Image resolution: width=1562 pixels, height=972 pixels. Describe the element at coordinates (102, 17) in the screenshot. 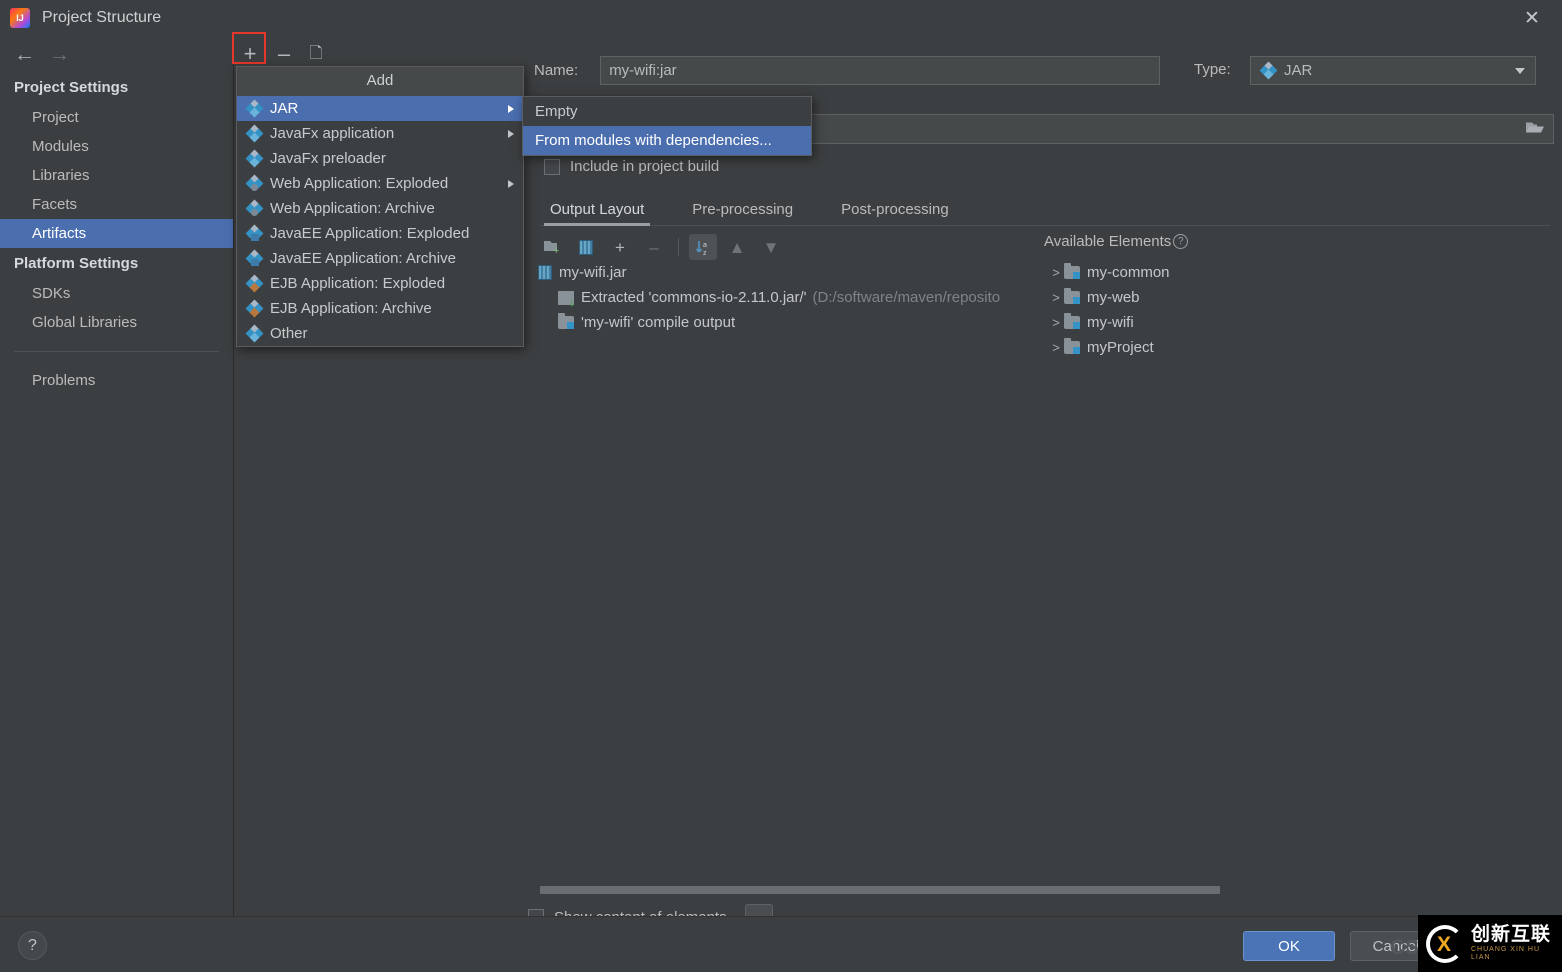

I see `window-title: Project Structure` at that location.